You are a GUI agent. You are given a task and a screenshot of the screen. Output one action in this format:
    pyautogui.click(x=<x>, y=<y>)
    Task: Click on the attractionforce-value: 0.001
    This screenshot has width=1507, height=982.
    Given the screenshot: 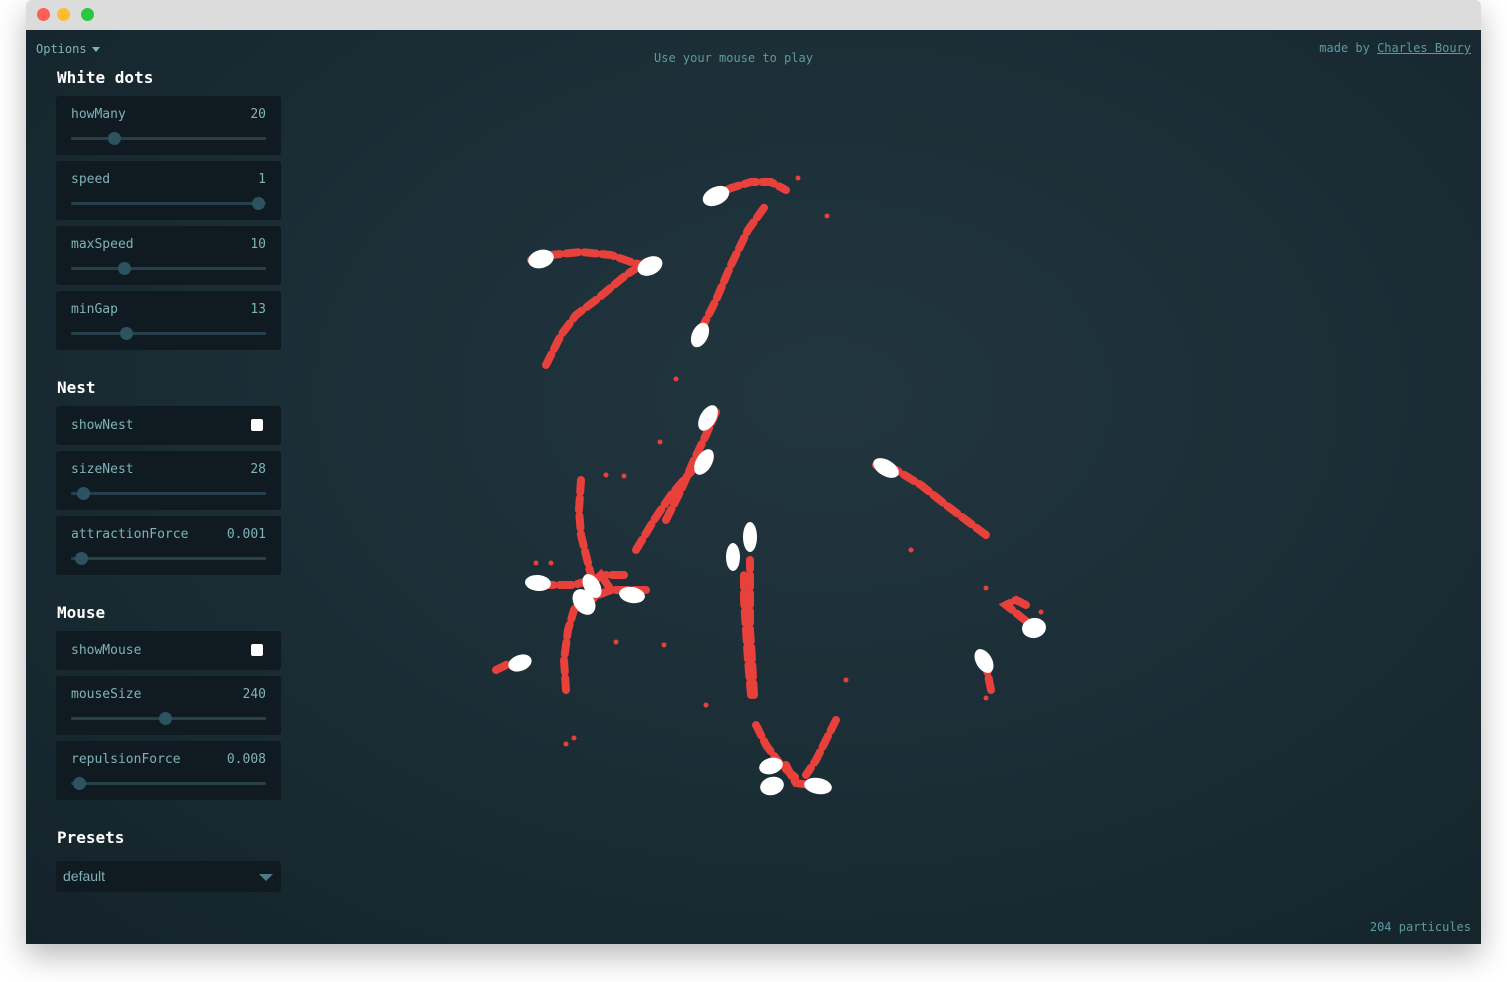 What is the action you would take?
    pyautogui.click(x=246, y=534)
    